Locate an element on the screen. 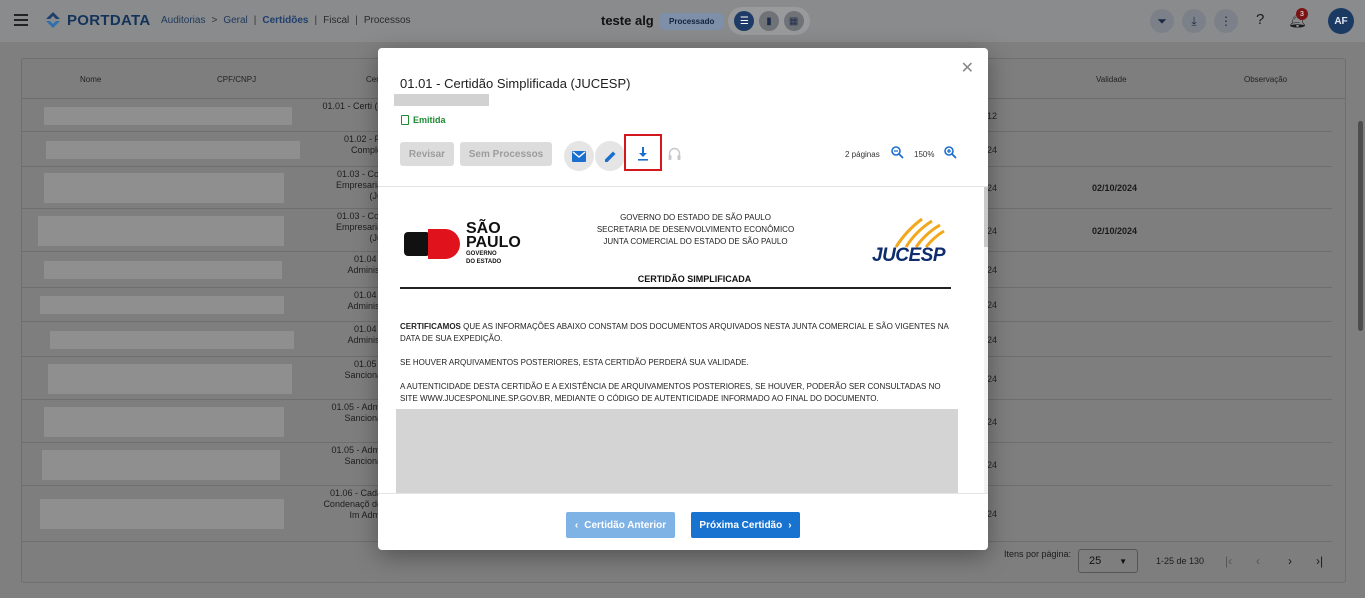 This screenshot has width=1365, height=598. scrollbar-thumb is located at coordinates (986, 217).